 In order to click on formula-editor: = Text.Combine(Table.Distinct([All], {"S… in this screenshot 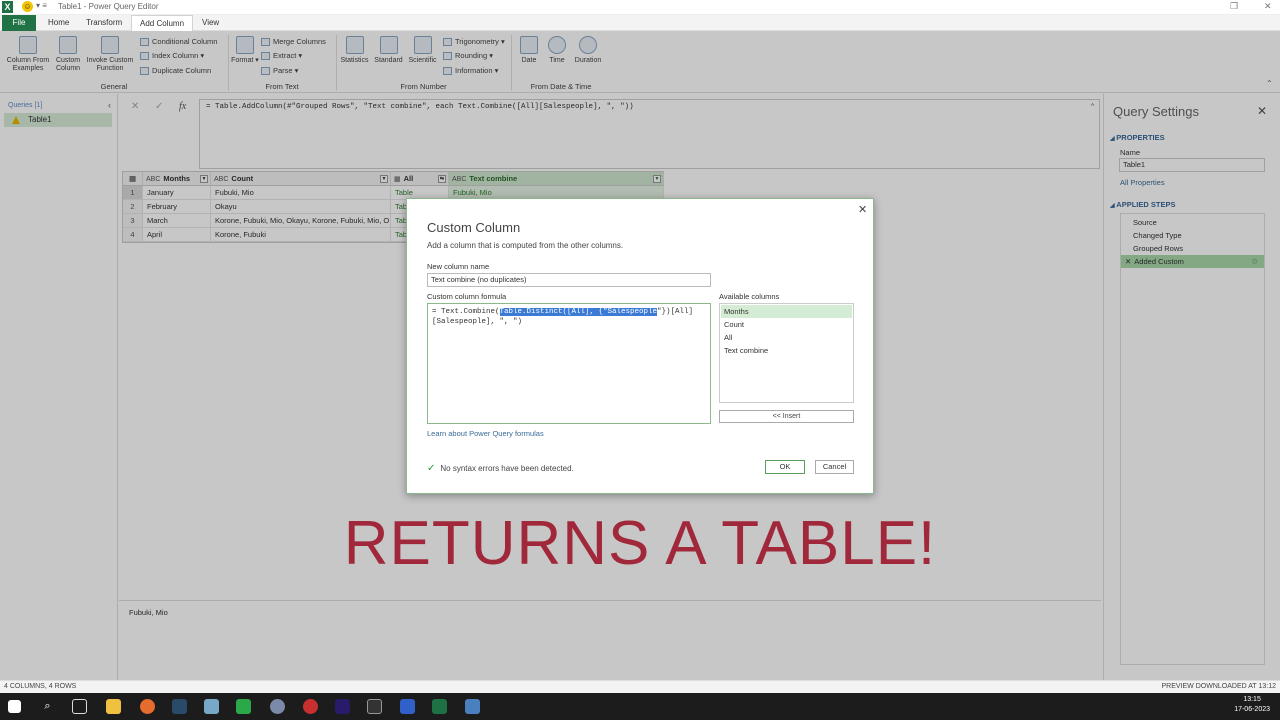, I will do `click(569, 363)`.